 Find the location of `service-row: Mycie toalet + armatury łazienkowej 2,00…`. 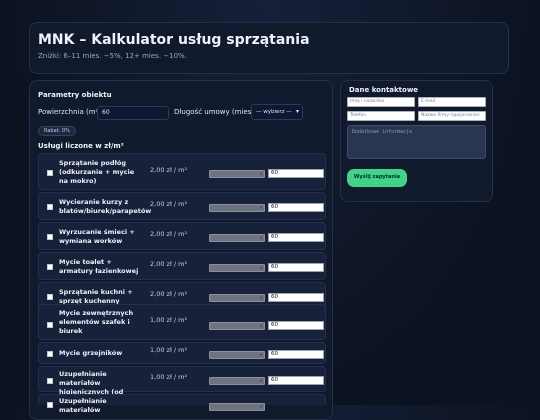

service-row: Mycie toalet + armatury łazienkowej 2,00… is located at coordinates (182, 266).